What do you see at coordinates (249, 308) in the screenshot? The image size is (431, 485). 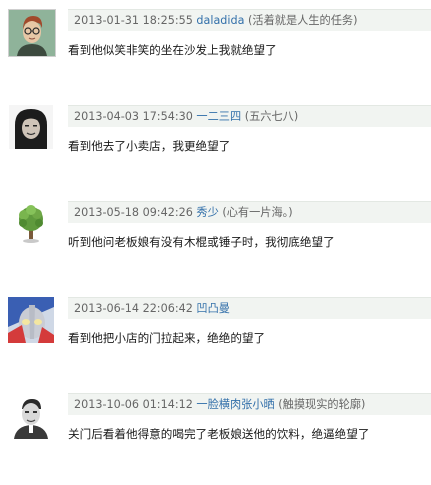 I see `comment-meta: 2013-06-14 22:06:42 凹凸曼` at bounding box center [249, 308].